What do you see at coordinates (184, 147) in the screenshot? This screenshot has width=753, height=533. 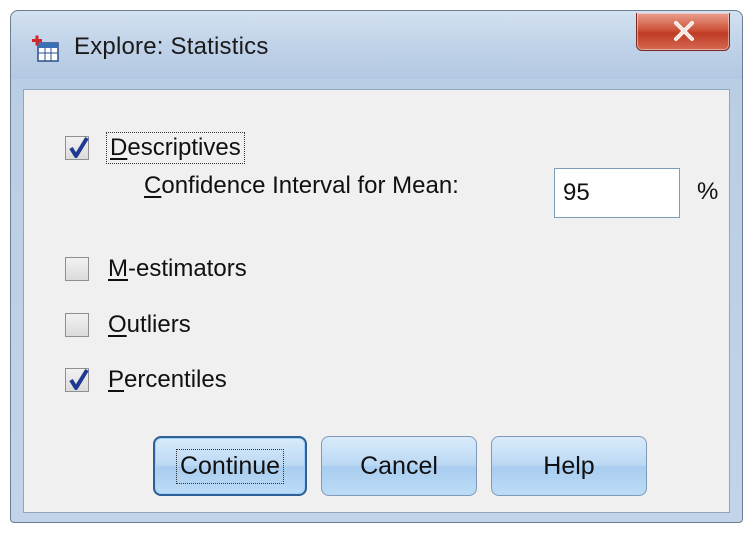 I see `descriptives-label-rest: escriptives` at bounding box center [184, 147].